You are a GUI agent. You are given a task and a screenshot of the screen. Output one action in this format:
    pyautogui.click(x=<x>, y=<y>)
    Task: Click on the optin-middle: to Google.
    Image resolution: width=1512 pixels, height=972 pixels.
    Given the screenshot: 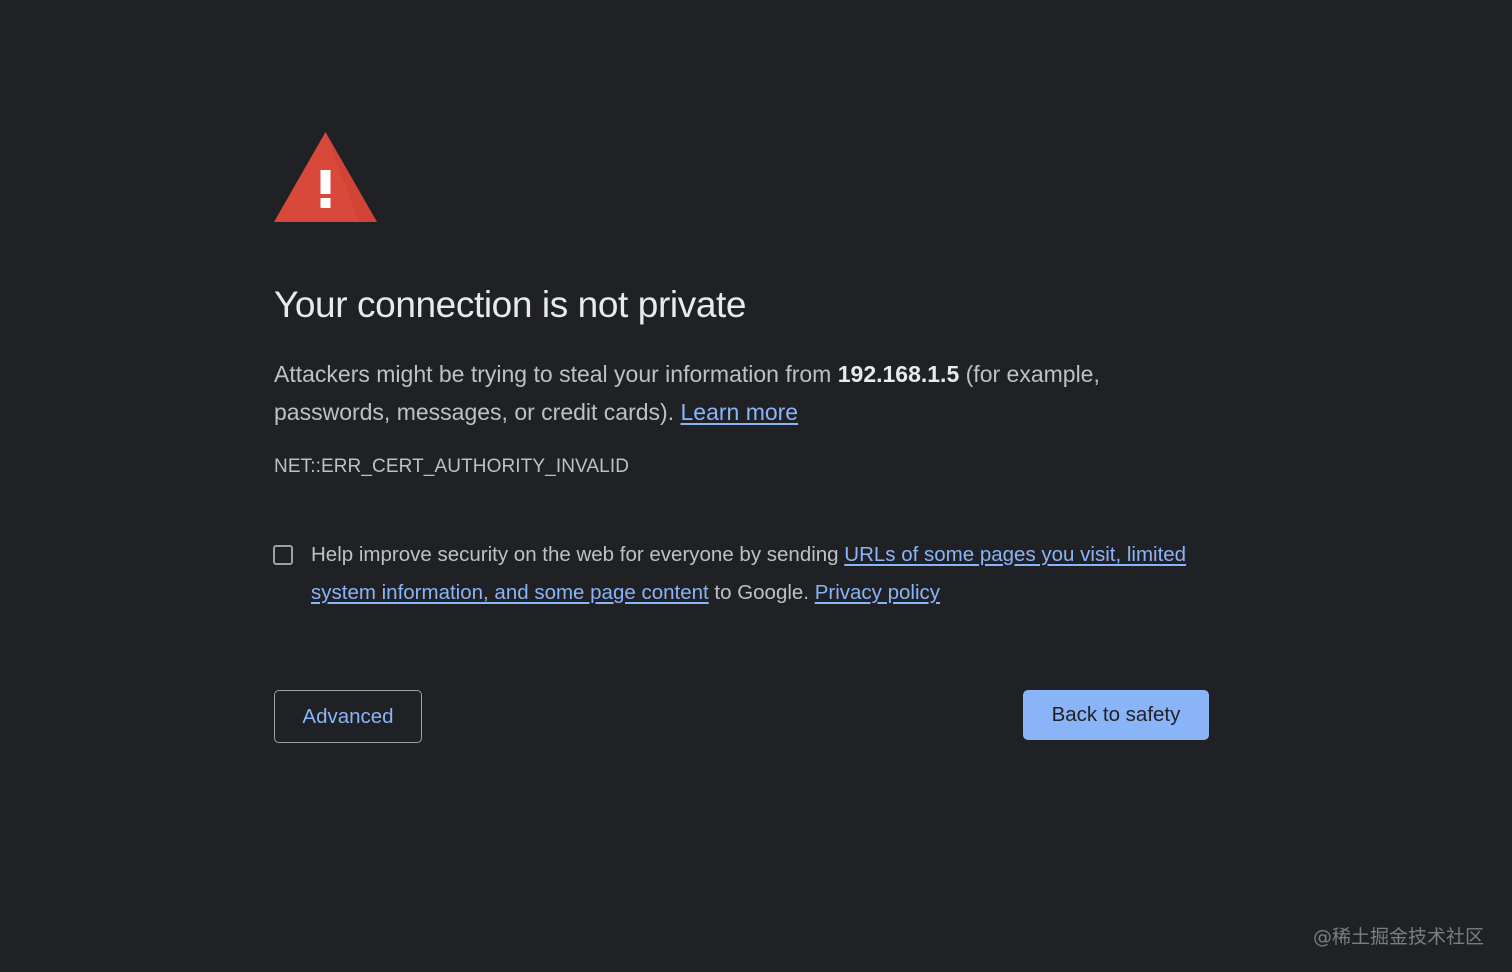 What is the action you would take?
    pyautogui.click(x=761, y=592)
    